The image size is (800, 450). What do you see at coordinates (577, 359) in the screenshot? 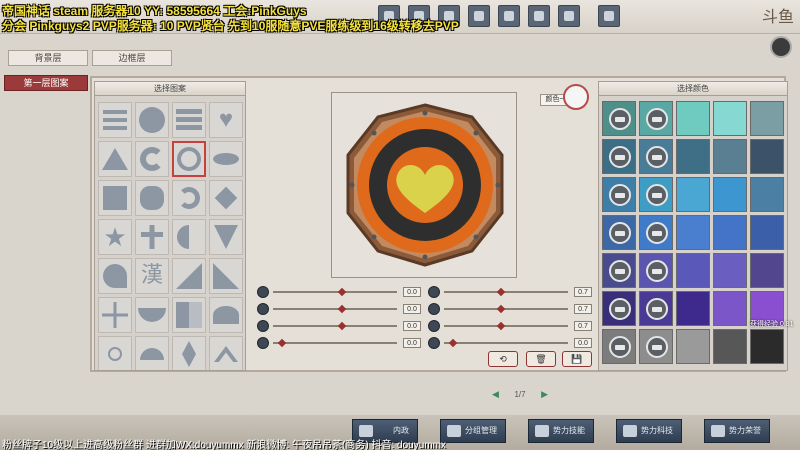
I see `save-button: 💾` at bounding box center [577, 359].